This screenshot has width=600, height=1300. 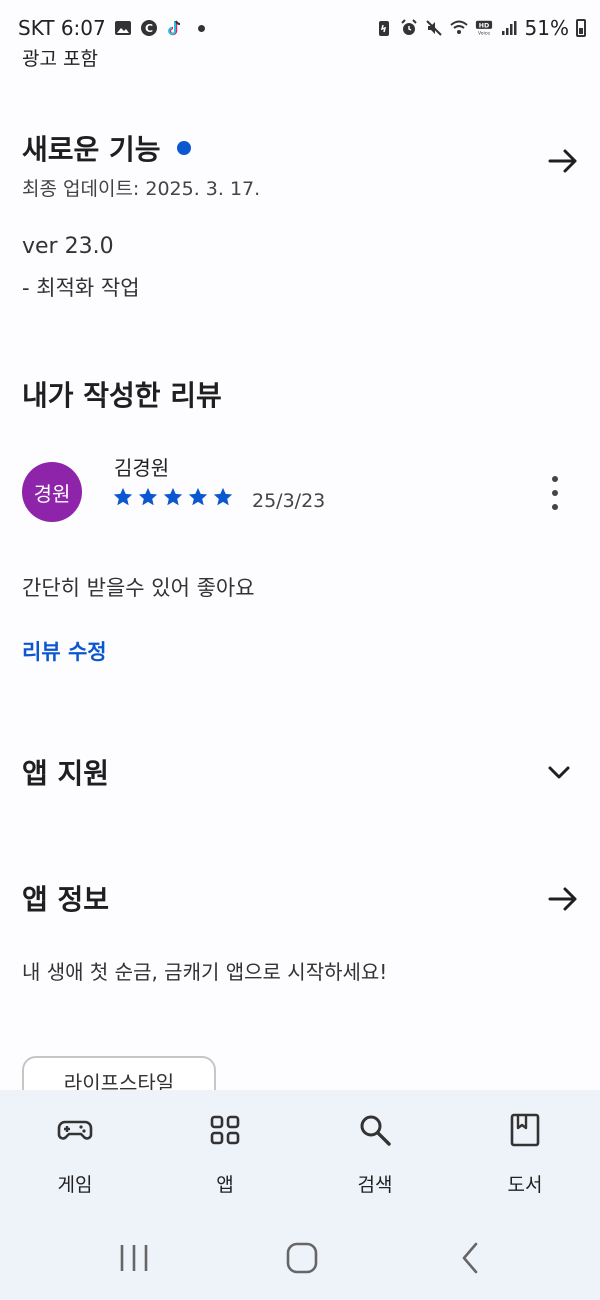 I want to click on gallery-icon, so click(x=122, y=28).